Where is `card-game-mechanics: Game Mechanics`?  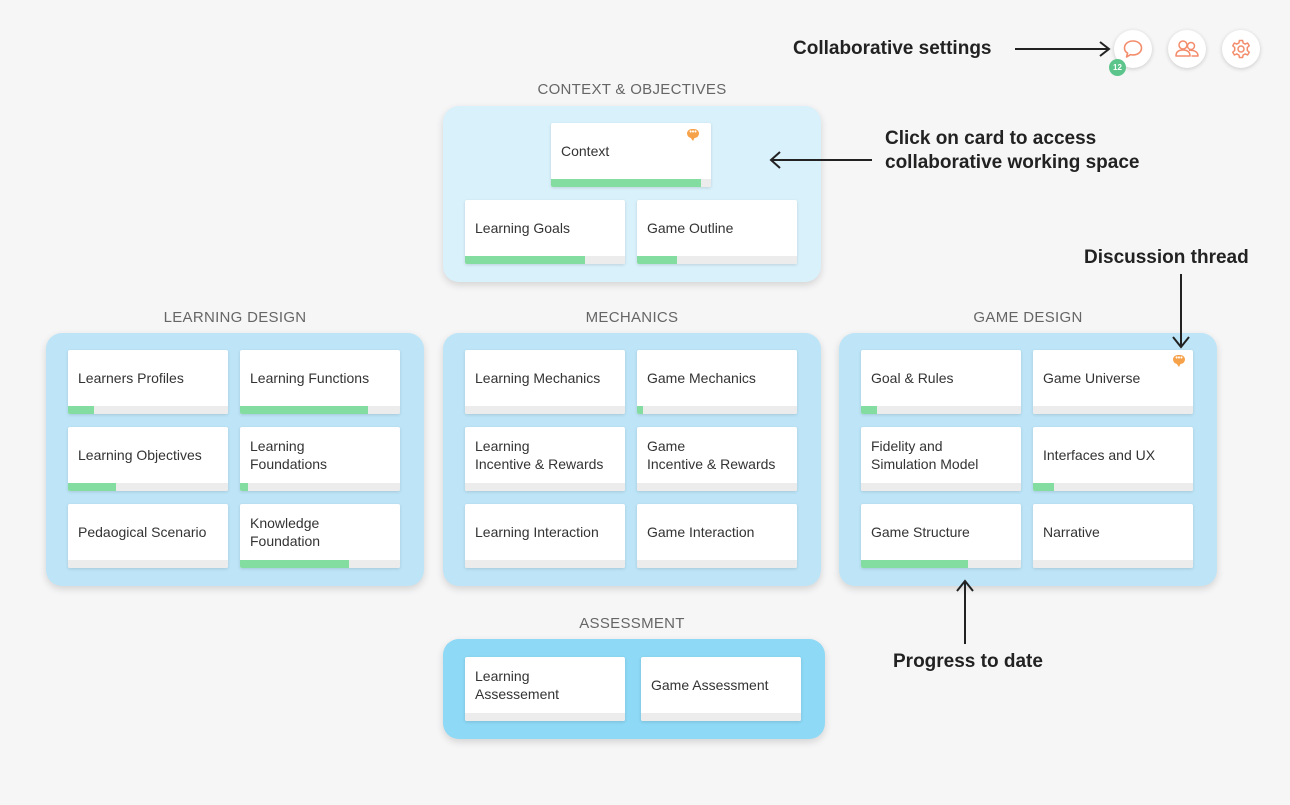
card-game-mechanics: Game Mechanics is located at coordinates (717, 382).